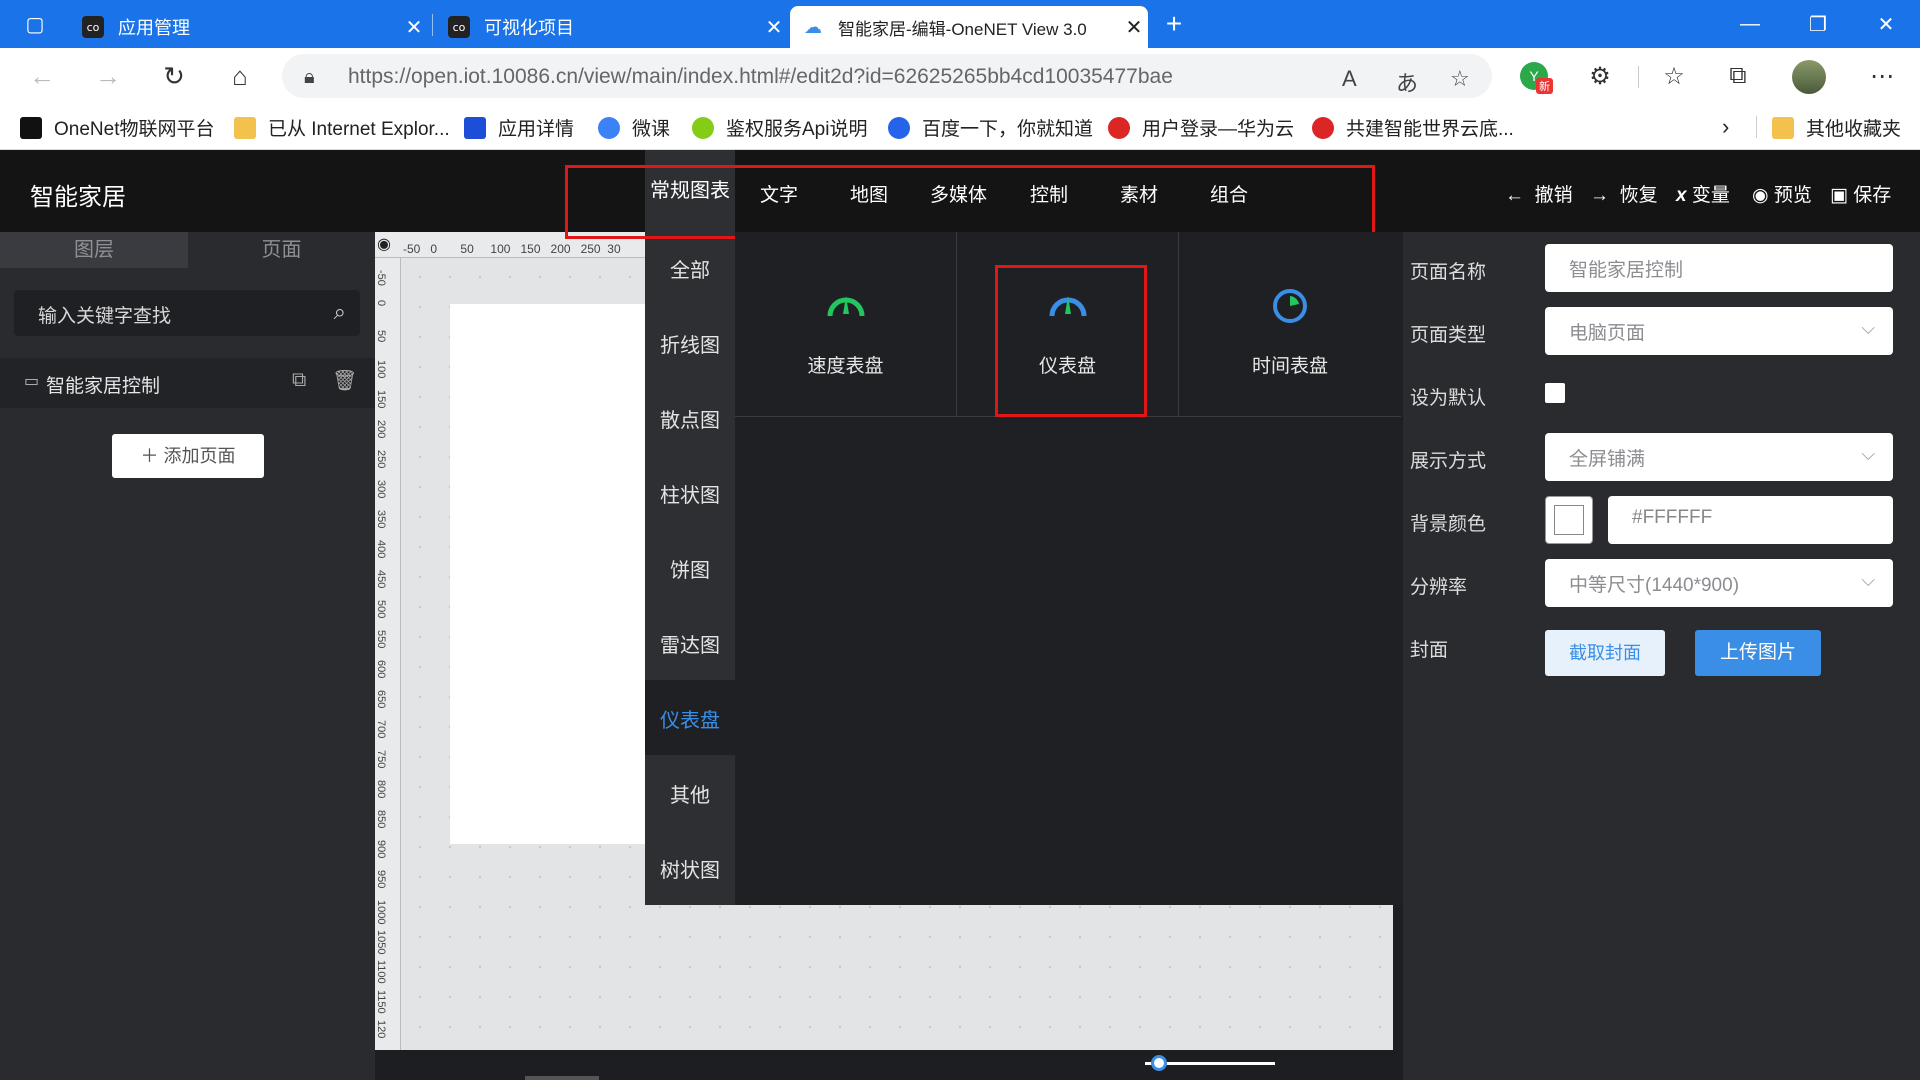 This screenshot has height=1080, width=1920. What do you see at coordinates (35, 24) in the screenshot?
I see `tab-actions-icon: ▢` at bounding box center [35, 24].